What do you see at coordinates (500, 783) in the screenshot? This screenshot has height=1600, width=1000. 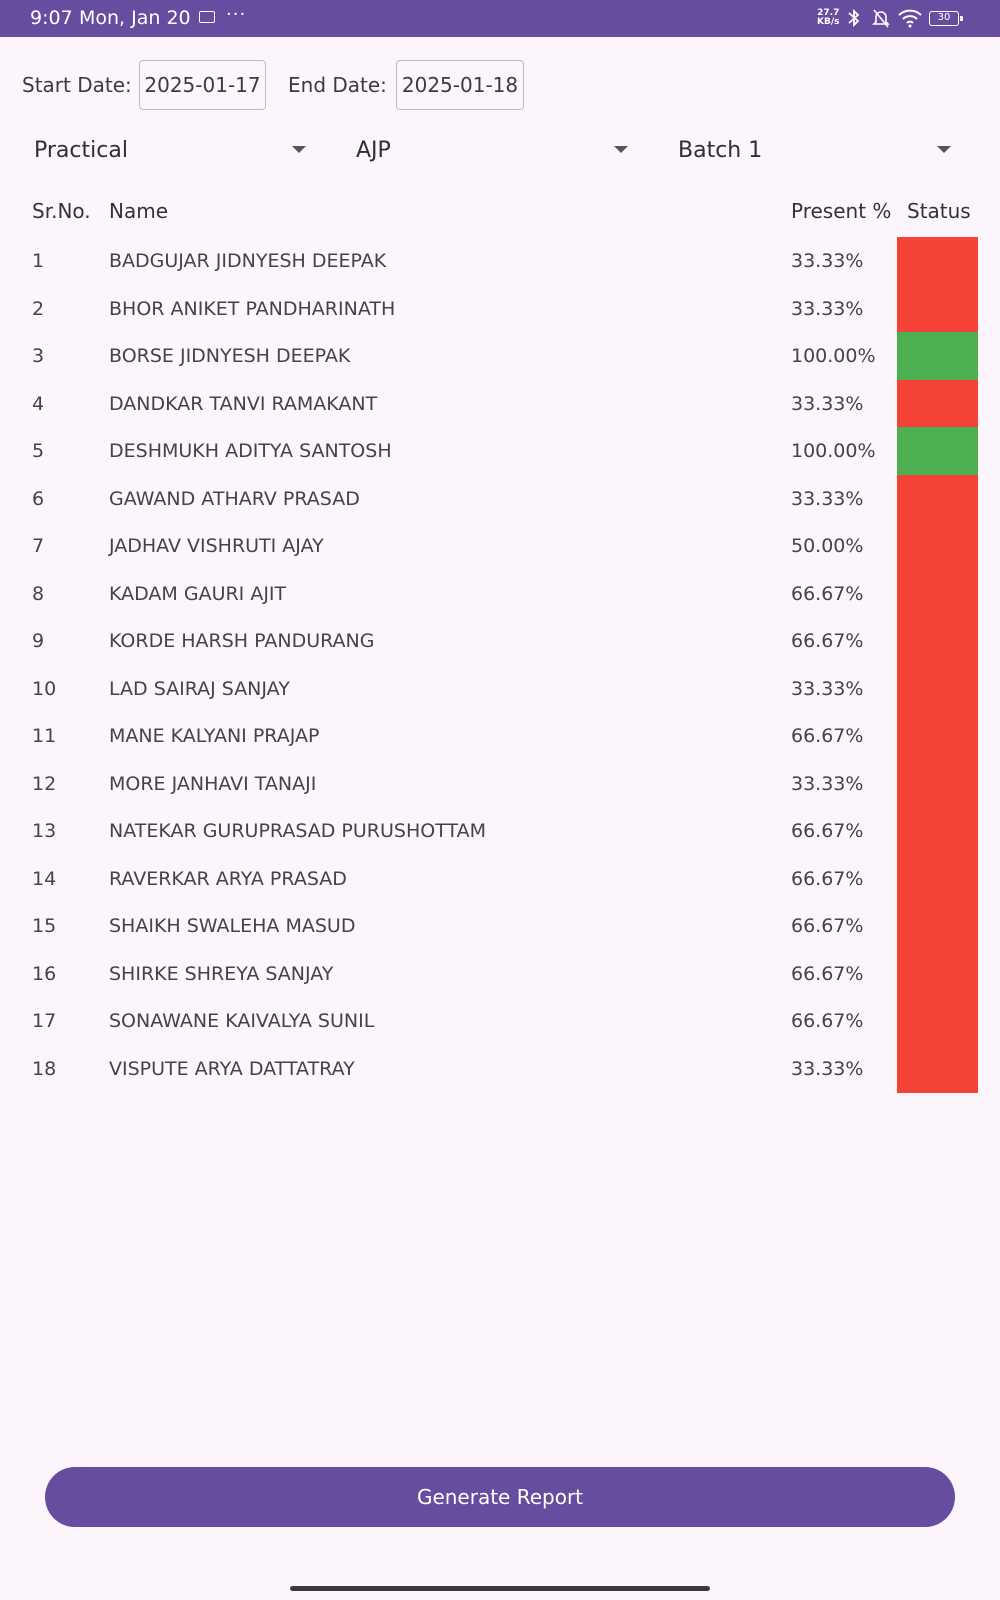 I see `table-row: 12 MORE JANHAVI TANAJI 33.33%` at bounding box center [500, 783].